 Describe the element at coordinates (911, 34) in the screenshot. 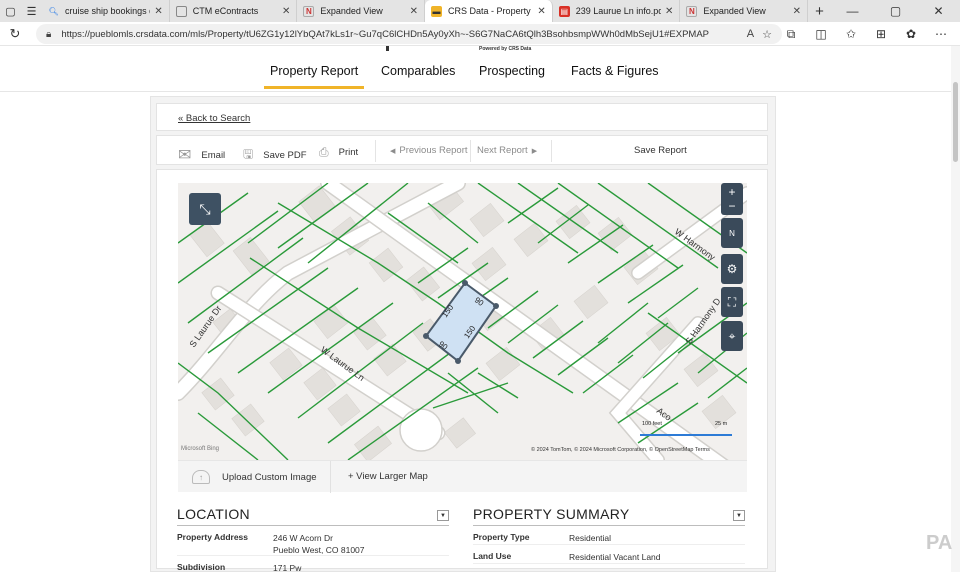

I see `copilot-icon: ✿` at that location.